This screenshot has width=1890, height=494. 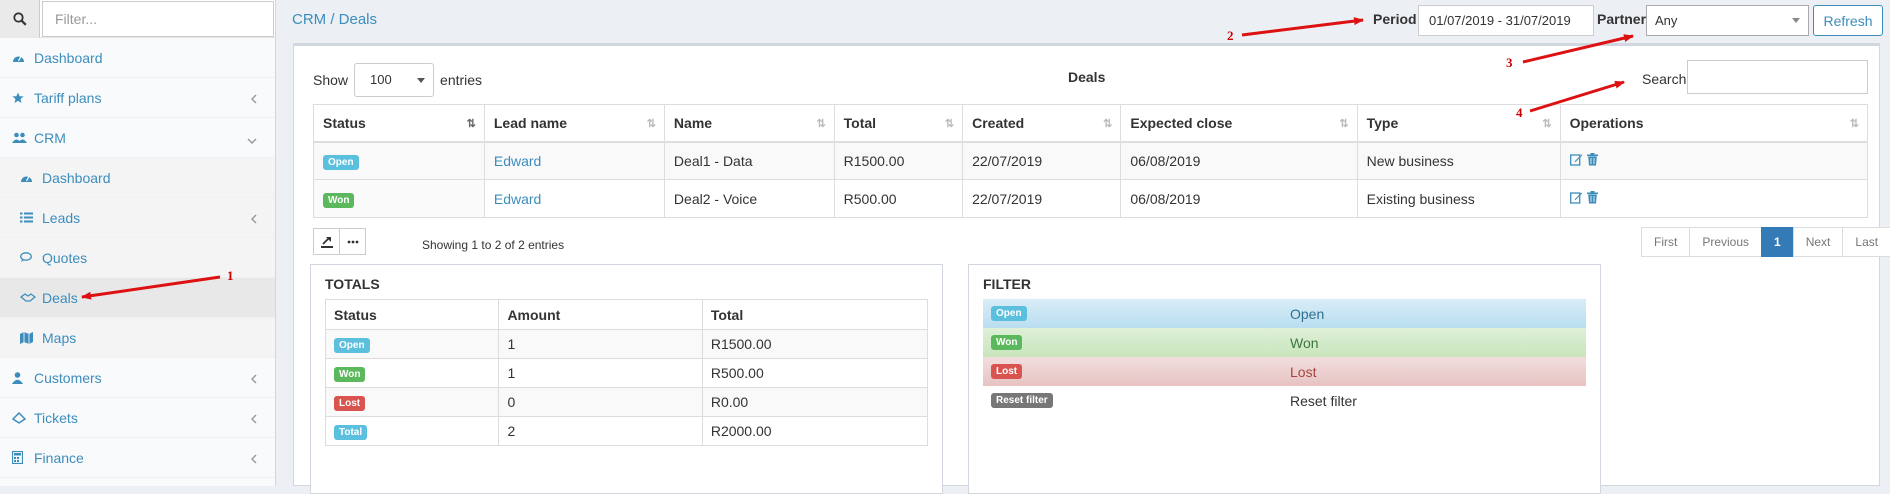 I want to click on pagination: First Previous 1 Next Last, so click(x=1765, y=242).